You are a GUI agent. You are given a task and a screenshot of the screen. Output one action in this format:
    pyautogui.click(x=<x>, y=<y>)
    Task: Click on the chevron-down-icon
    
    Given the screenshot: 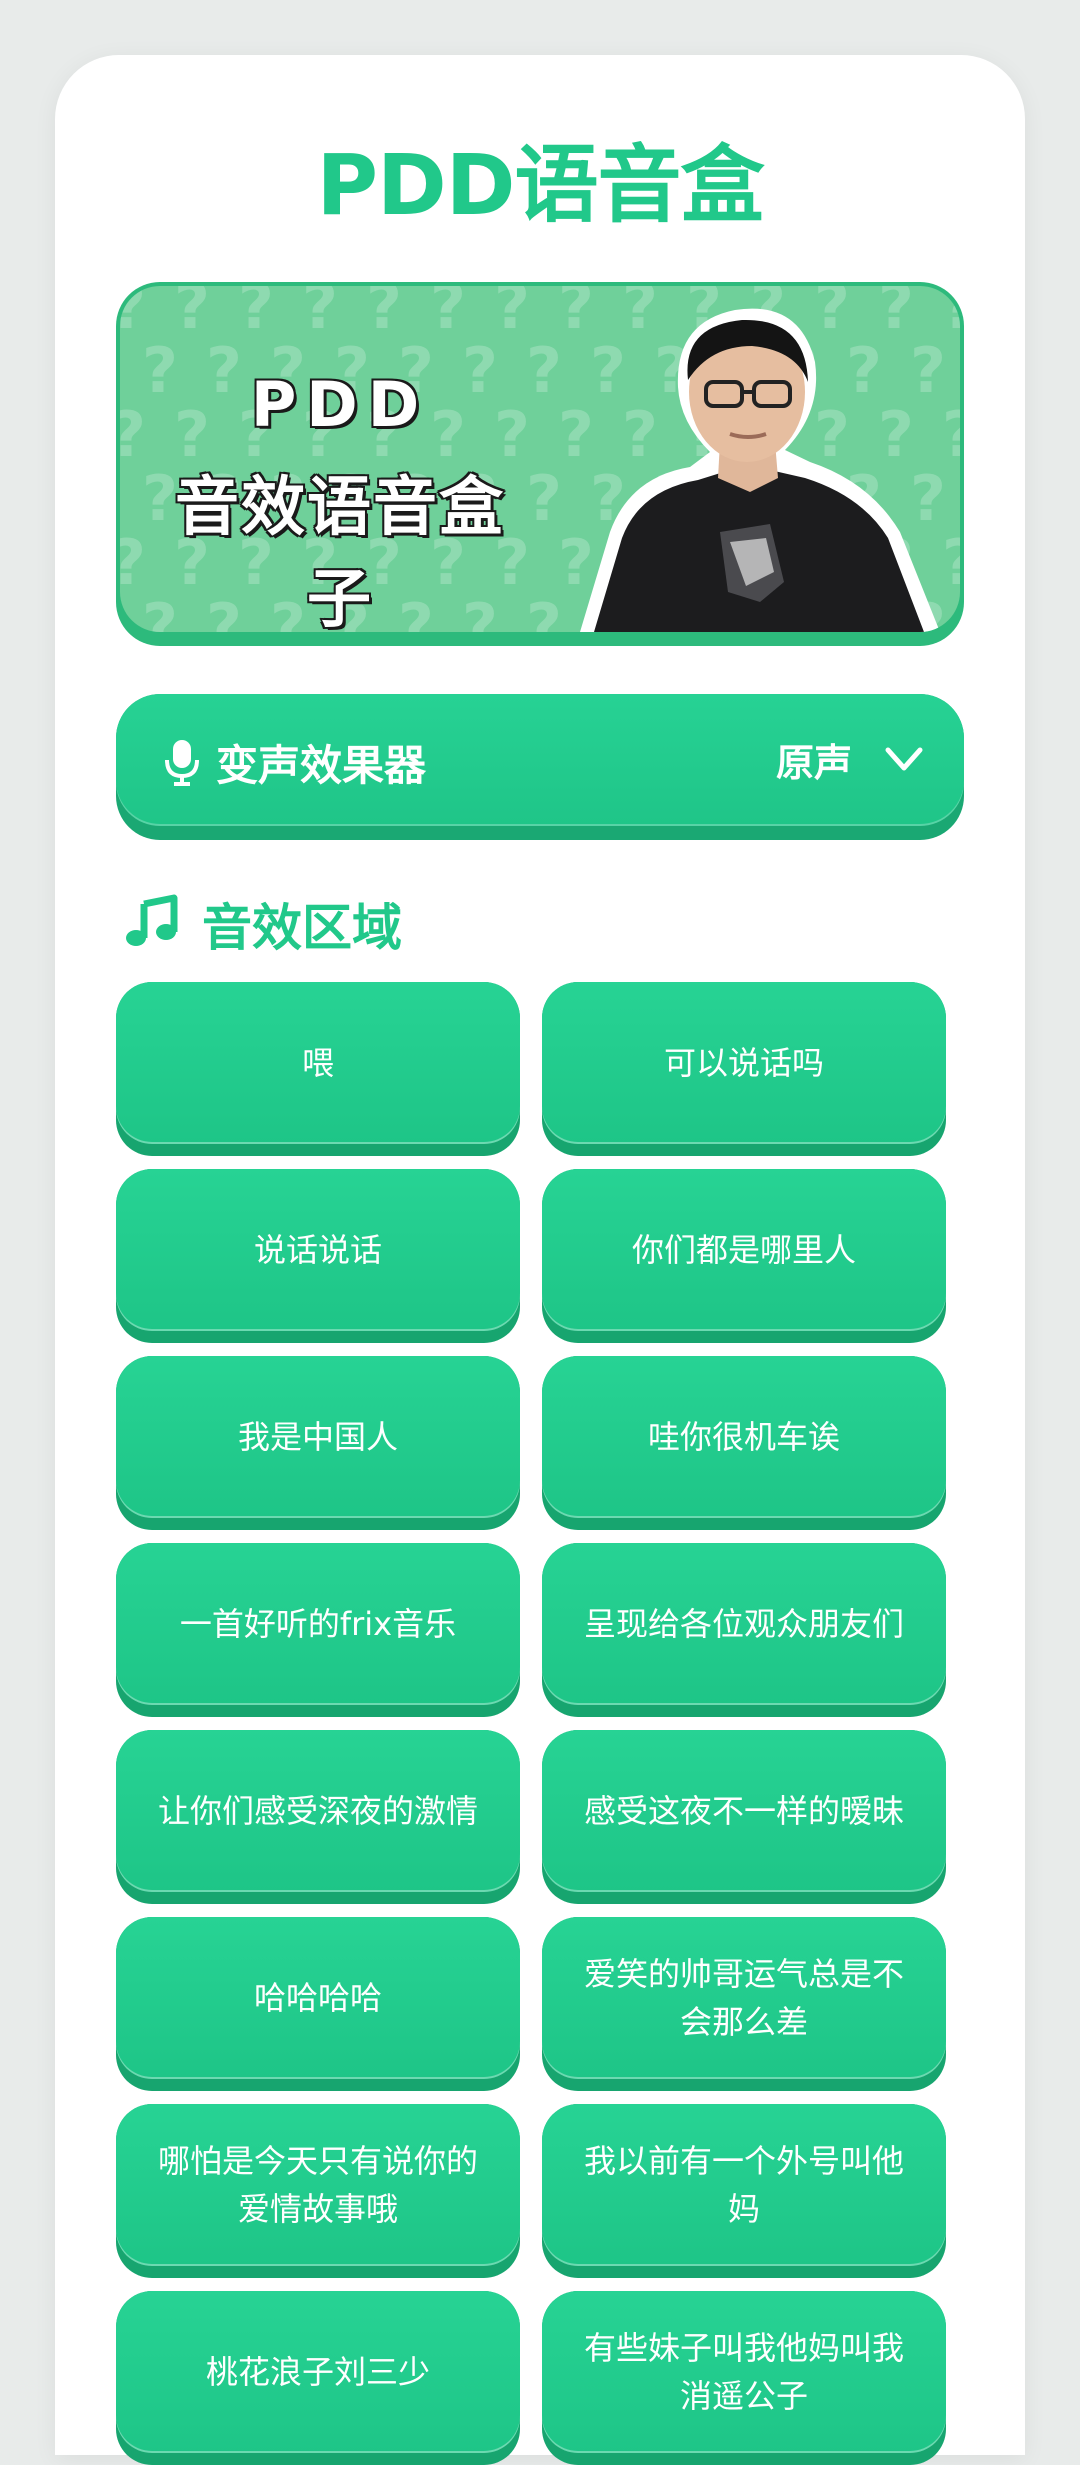 What is the action you would take?
    pyautogui.click(x=904, y=759)
    